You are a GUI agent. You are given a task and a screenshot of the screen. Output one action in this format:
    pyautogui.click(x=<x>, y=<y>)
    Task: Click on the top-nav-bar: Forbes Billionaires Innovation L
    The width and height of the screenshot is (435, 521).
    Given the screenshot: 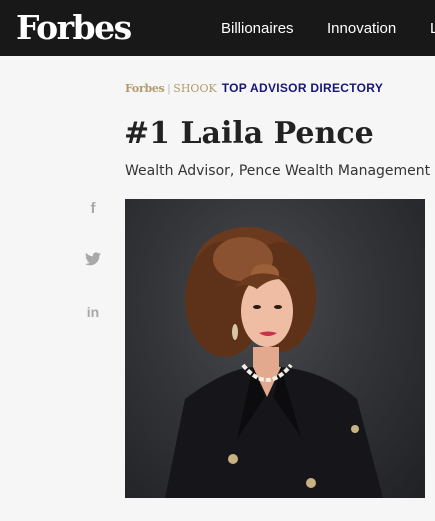 What is the action you would take?
    pyautogui.click(x=217, y=28)
    